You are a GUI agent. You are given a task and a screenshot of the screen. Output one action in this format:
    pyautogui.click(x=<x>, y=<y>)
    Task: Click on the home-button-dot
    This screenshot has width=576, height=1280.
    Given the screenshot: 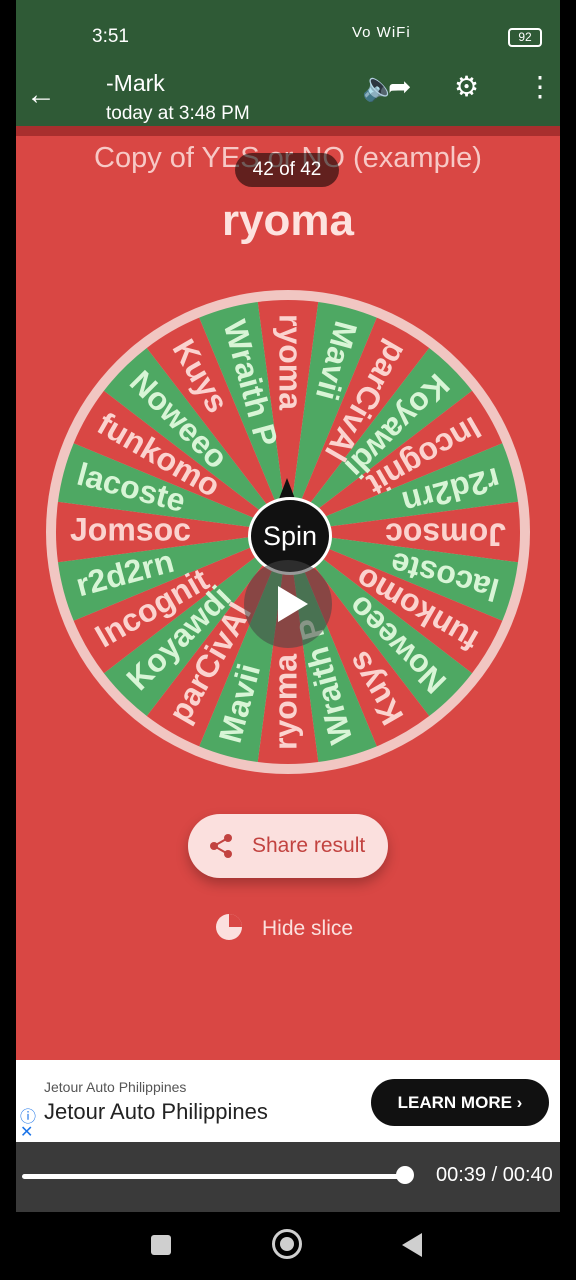 What is the action you would take?
    pyautogui.click(x=287, y=1244)
    